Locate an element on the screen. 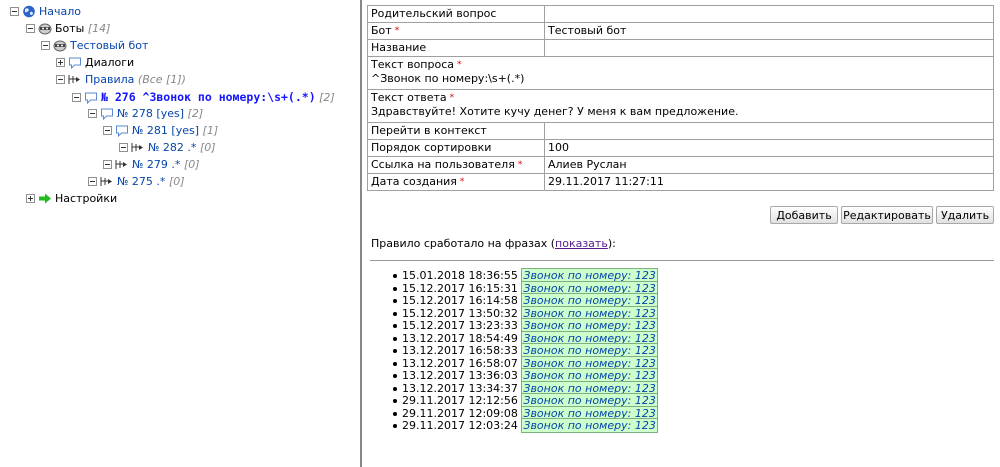 Image resolution: width=1000 pixels, height=467 pixels. phrases-header: Правило сработало на фразах (показать): is located at coordinates (493, 243).